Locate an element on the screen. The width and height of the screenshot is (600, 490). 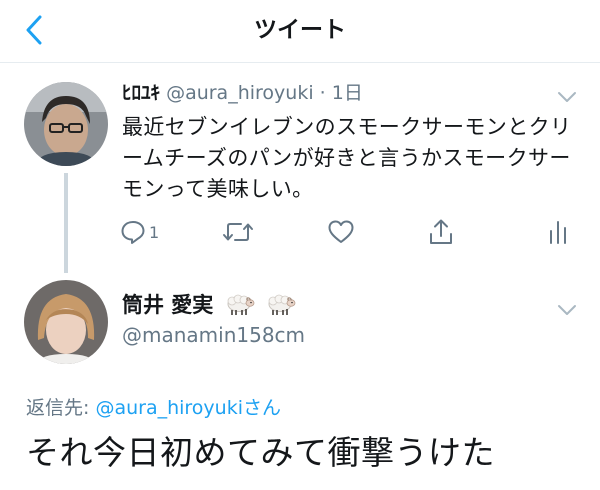
reply-tweet-text: それ今日初めてみて衝撃うけた is located at coordinates (260, 452).